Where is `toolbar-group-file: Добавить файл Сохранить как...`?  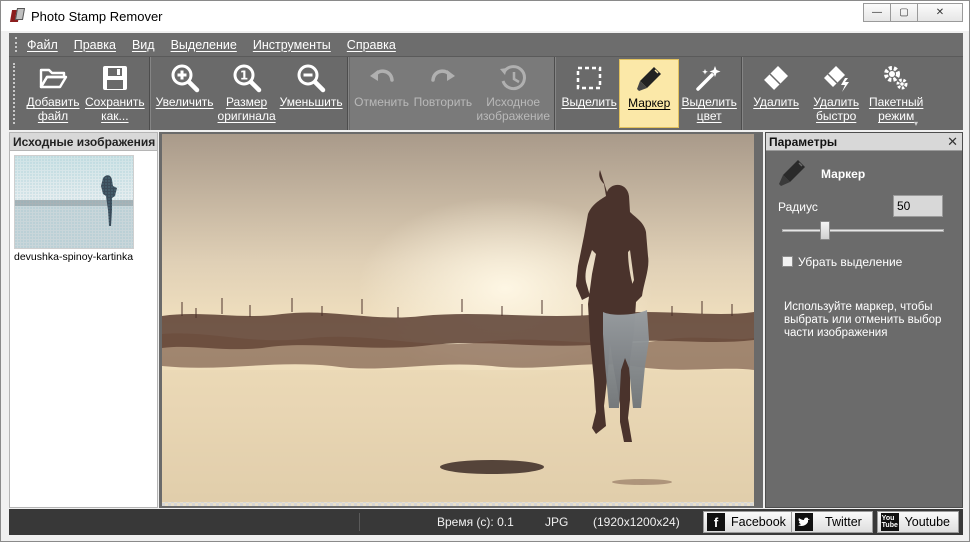
toolbar-group-file: Добавить файл Сохранить как... is located at coordinates (85, 93).